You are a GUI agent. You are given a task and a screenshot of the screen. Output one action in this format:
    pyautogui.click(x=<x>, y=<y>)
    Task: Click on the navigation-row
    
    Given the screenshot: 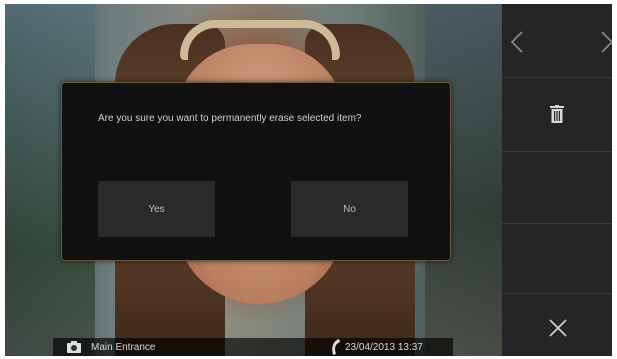 What is the action you would take?
    pyautogui.click(x=557, y=41)
    